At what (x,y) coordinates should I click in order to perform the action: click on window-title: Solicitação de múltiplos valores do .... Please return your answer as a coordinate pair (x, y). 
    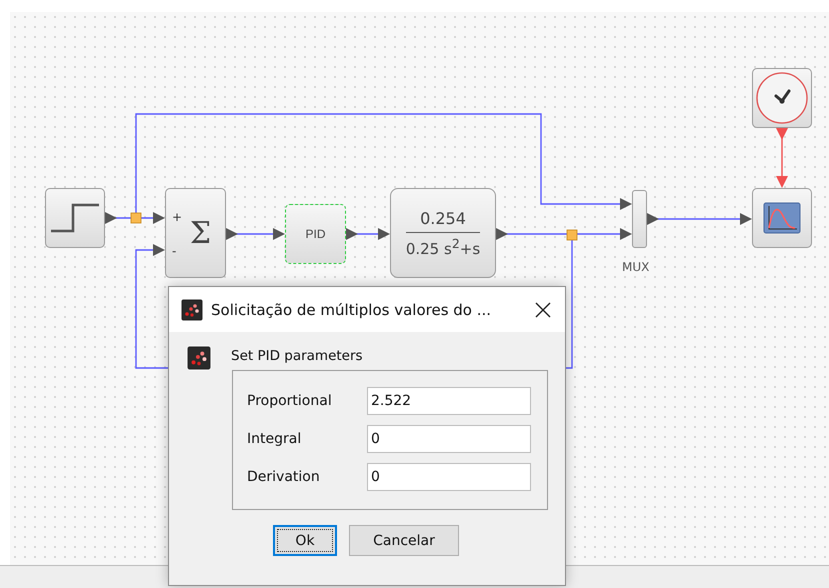
    Looking at the image, I should click on (351, 309).